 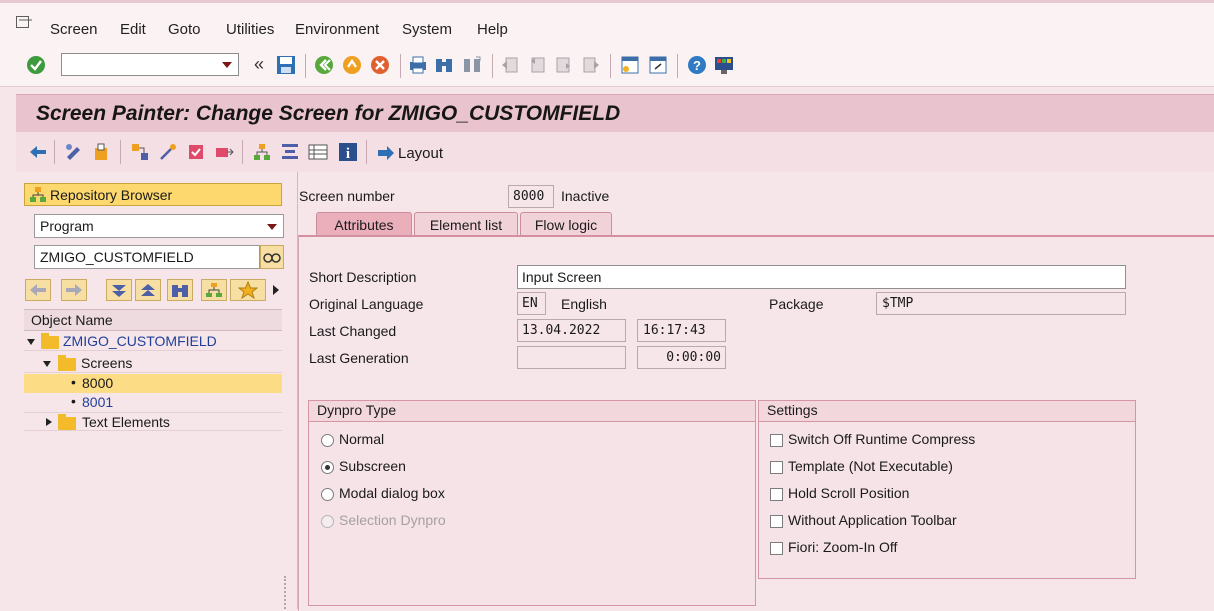 I want to click on repository-browser-button: Repository Browser, so click(x=153, y=194).